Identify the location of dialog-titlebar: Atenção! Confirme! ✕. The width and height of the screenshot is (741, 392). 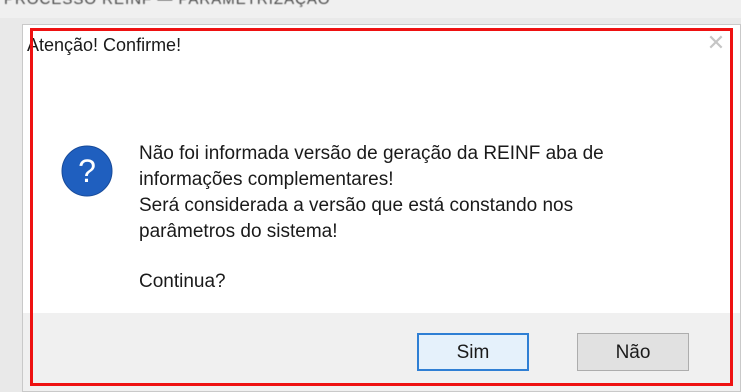
(381, 45).